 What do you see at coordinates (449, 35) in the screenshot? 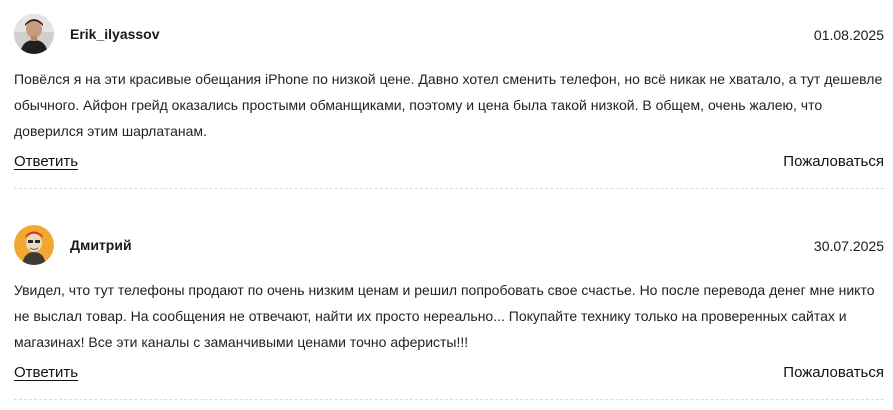
I see `review-header: Erik_ilyassov 01.08.2025` at bounding box center [449, 35].